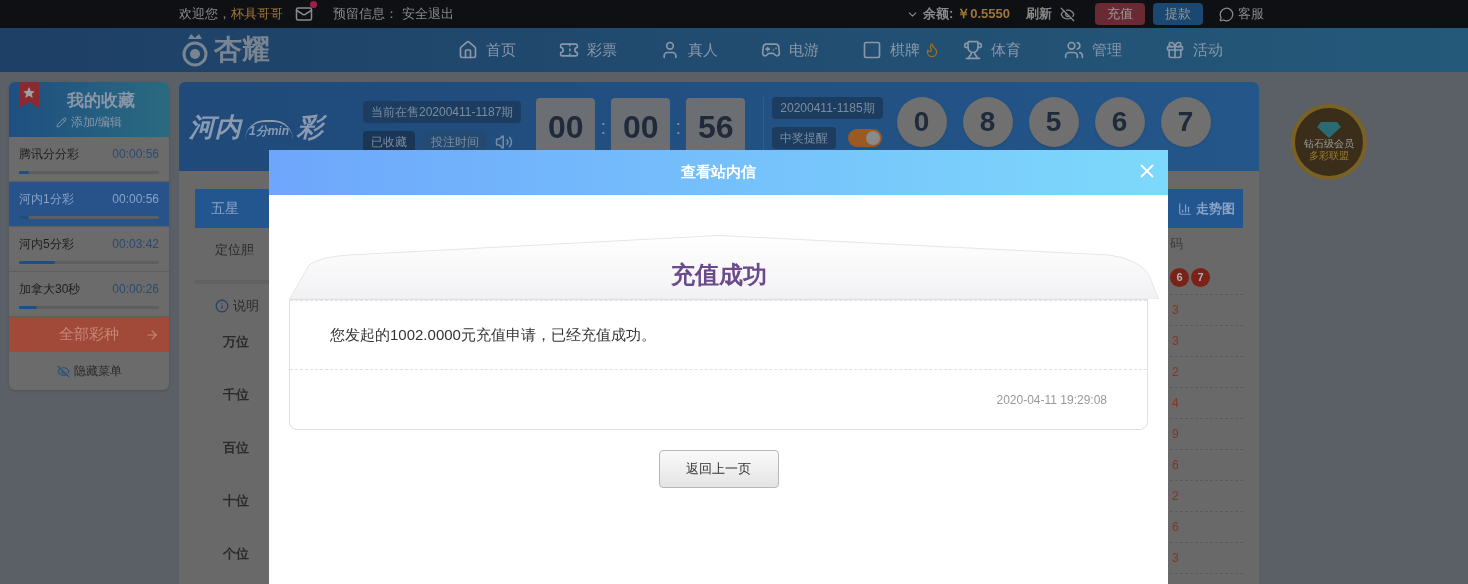 The height and width of the screenshot is (584, 1468). What do you see at coordinates (983, 14) in the screenshot?
I see `balance-value: ￥0.5550` at bounding box center [983, 14].